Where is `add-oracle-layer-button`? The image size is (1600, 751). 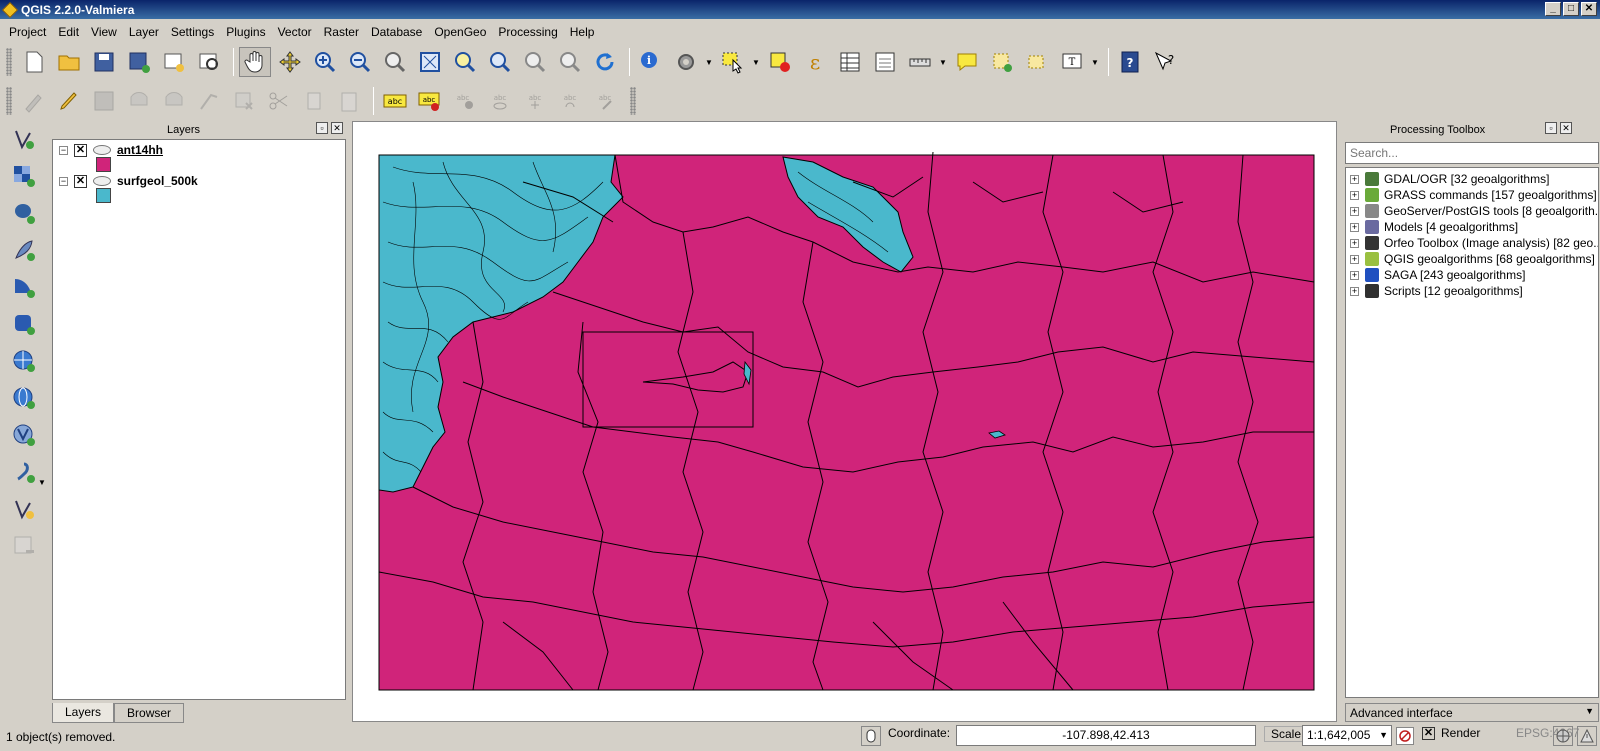
add-oracle-layer-button is located at coordinates (24, 324).